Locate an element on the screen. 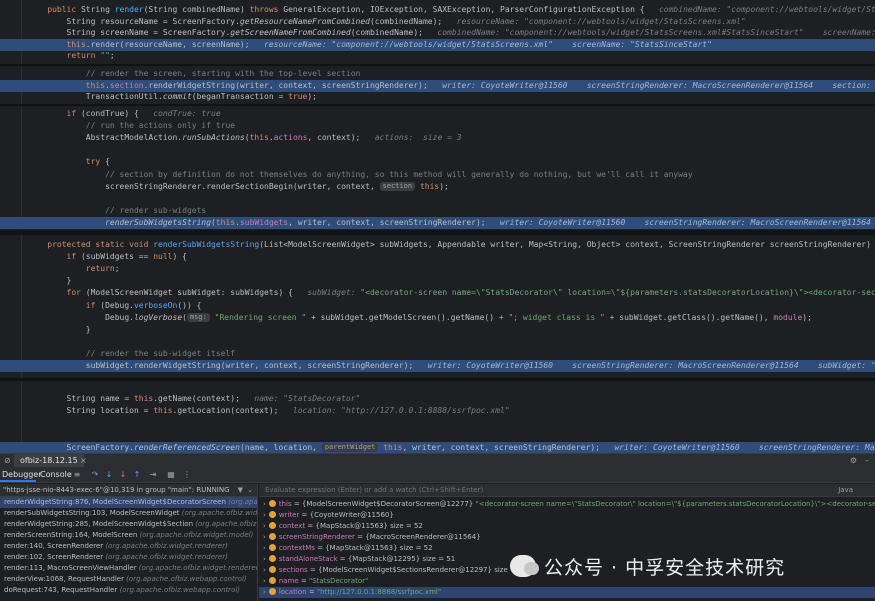 The width and height of the screenshot is (875, 601). variable-row: › writer = {CoyoteWriter@11560} is located at coordinates (567, 515).